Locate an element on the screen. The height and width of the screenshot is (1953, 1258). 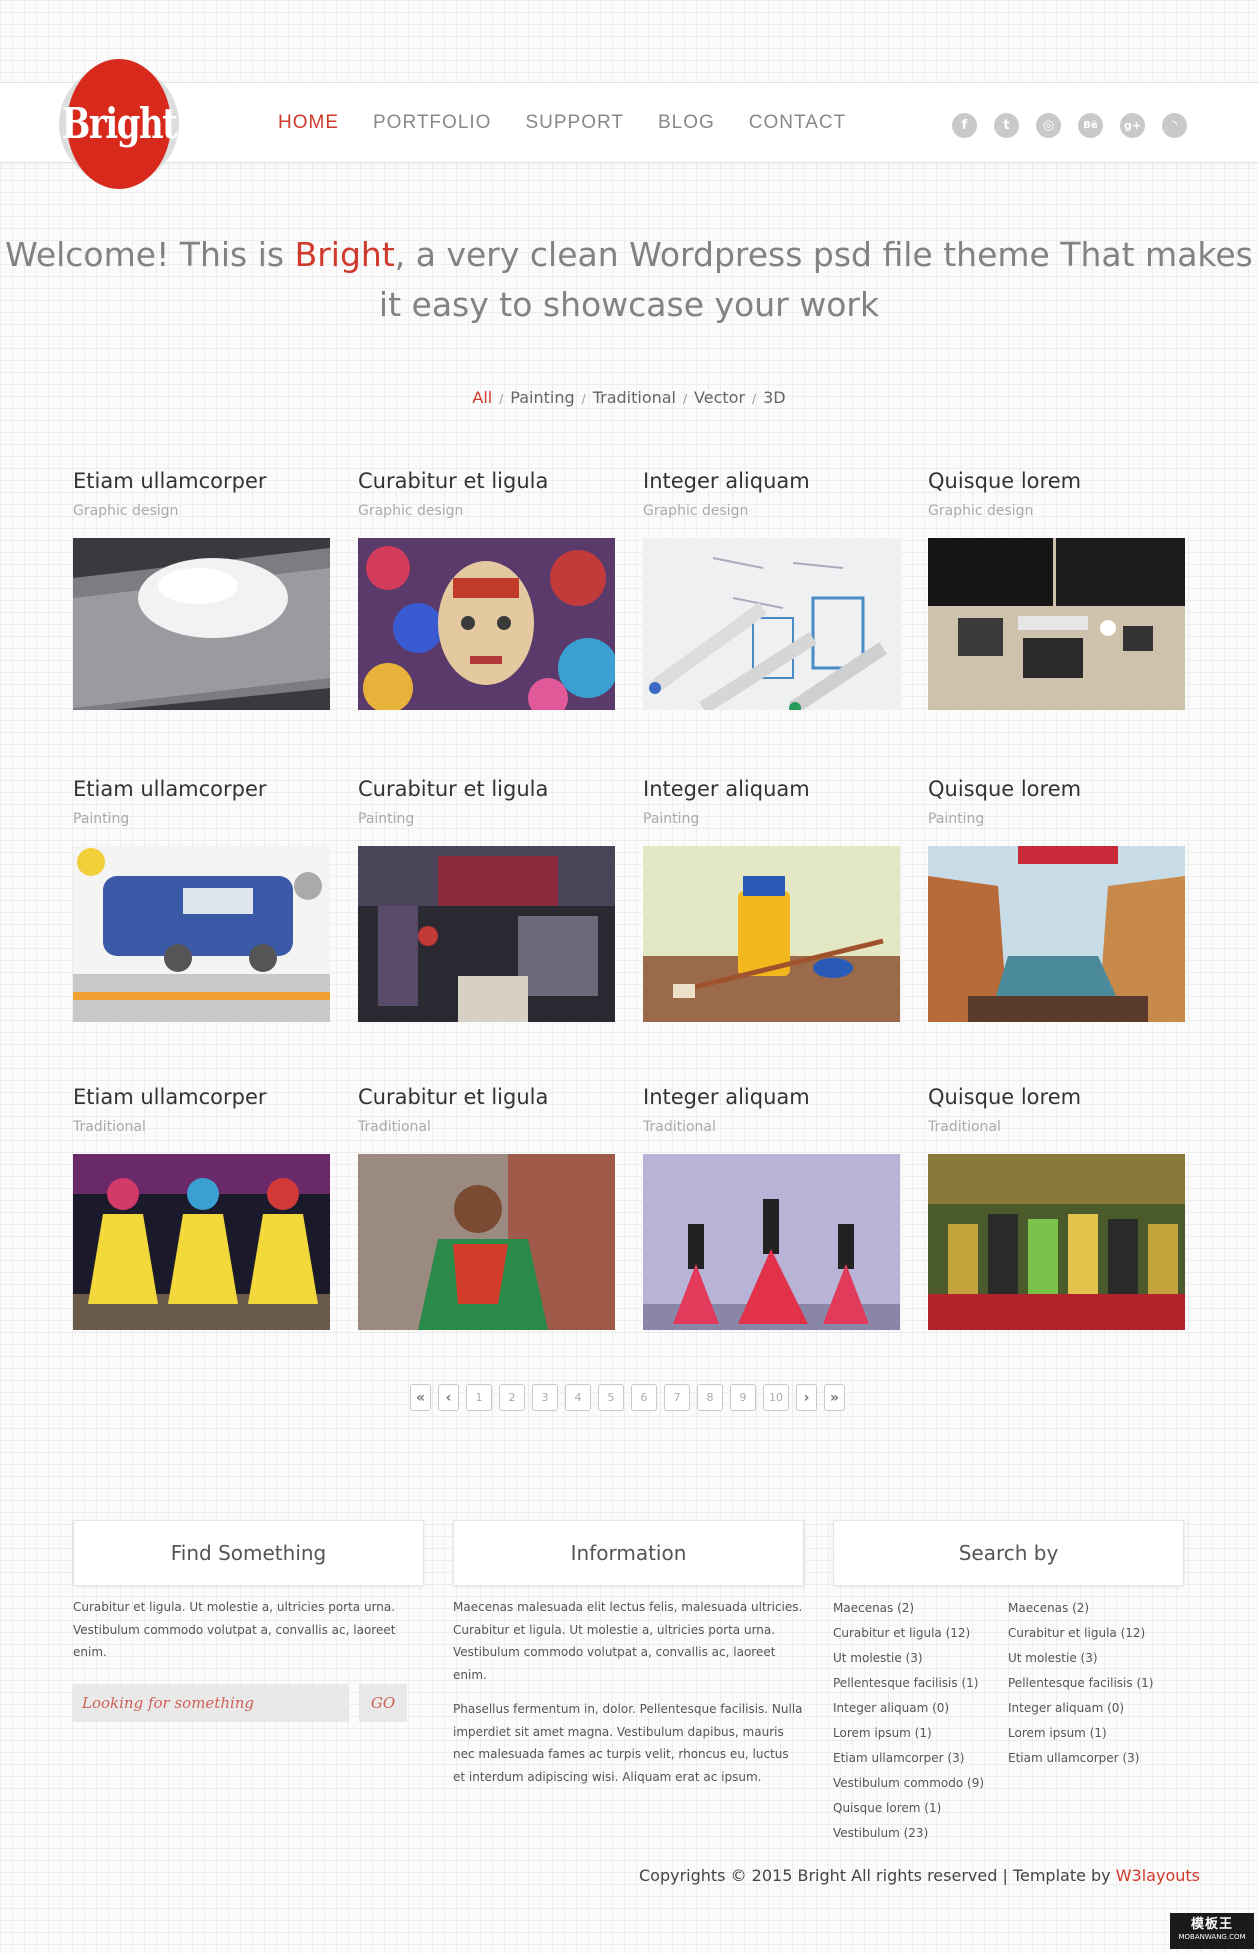
portfolio-item: Curabitur et ligula Traditional is located at coordinates (486, 1236).